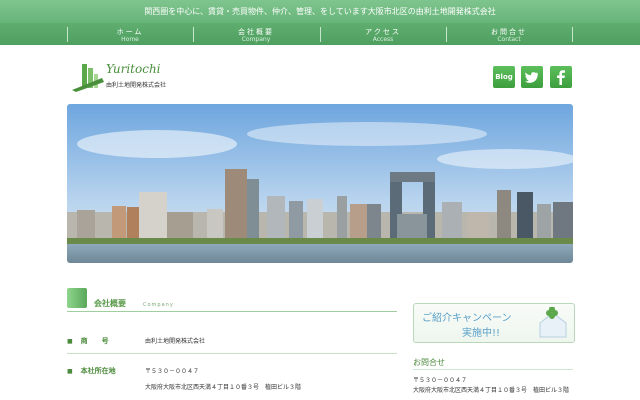  Describe the element at coordinates (130, 39) in the screenshot. I see `nav-home-en: Home` at that location.